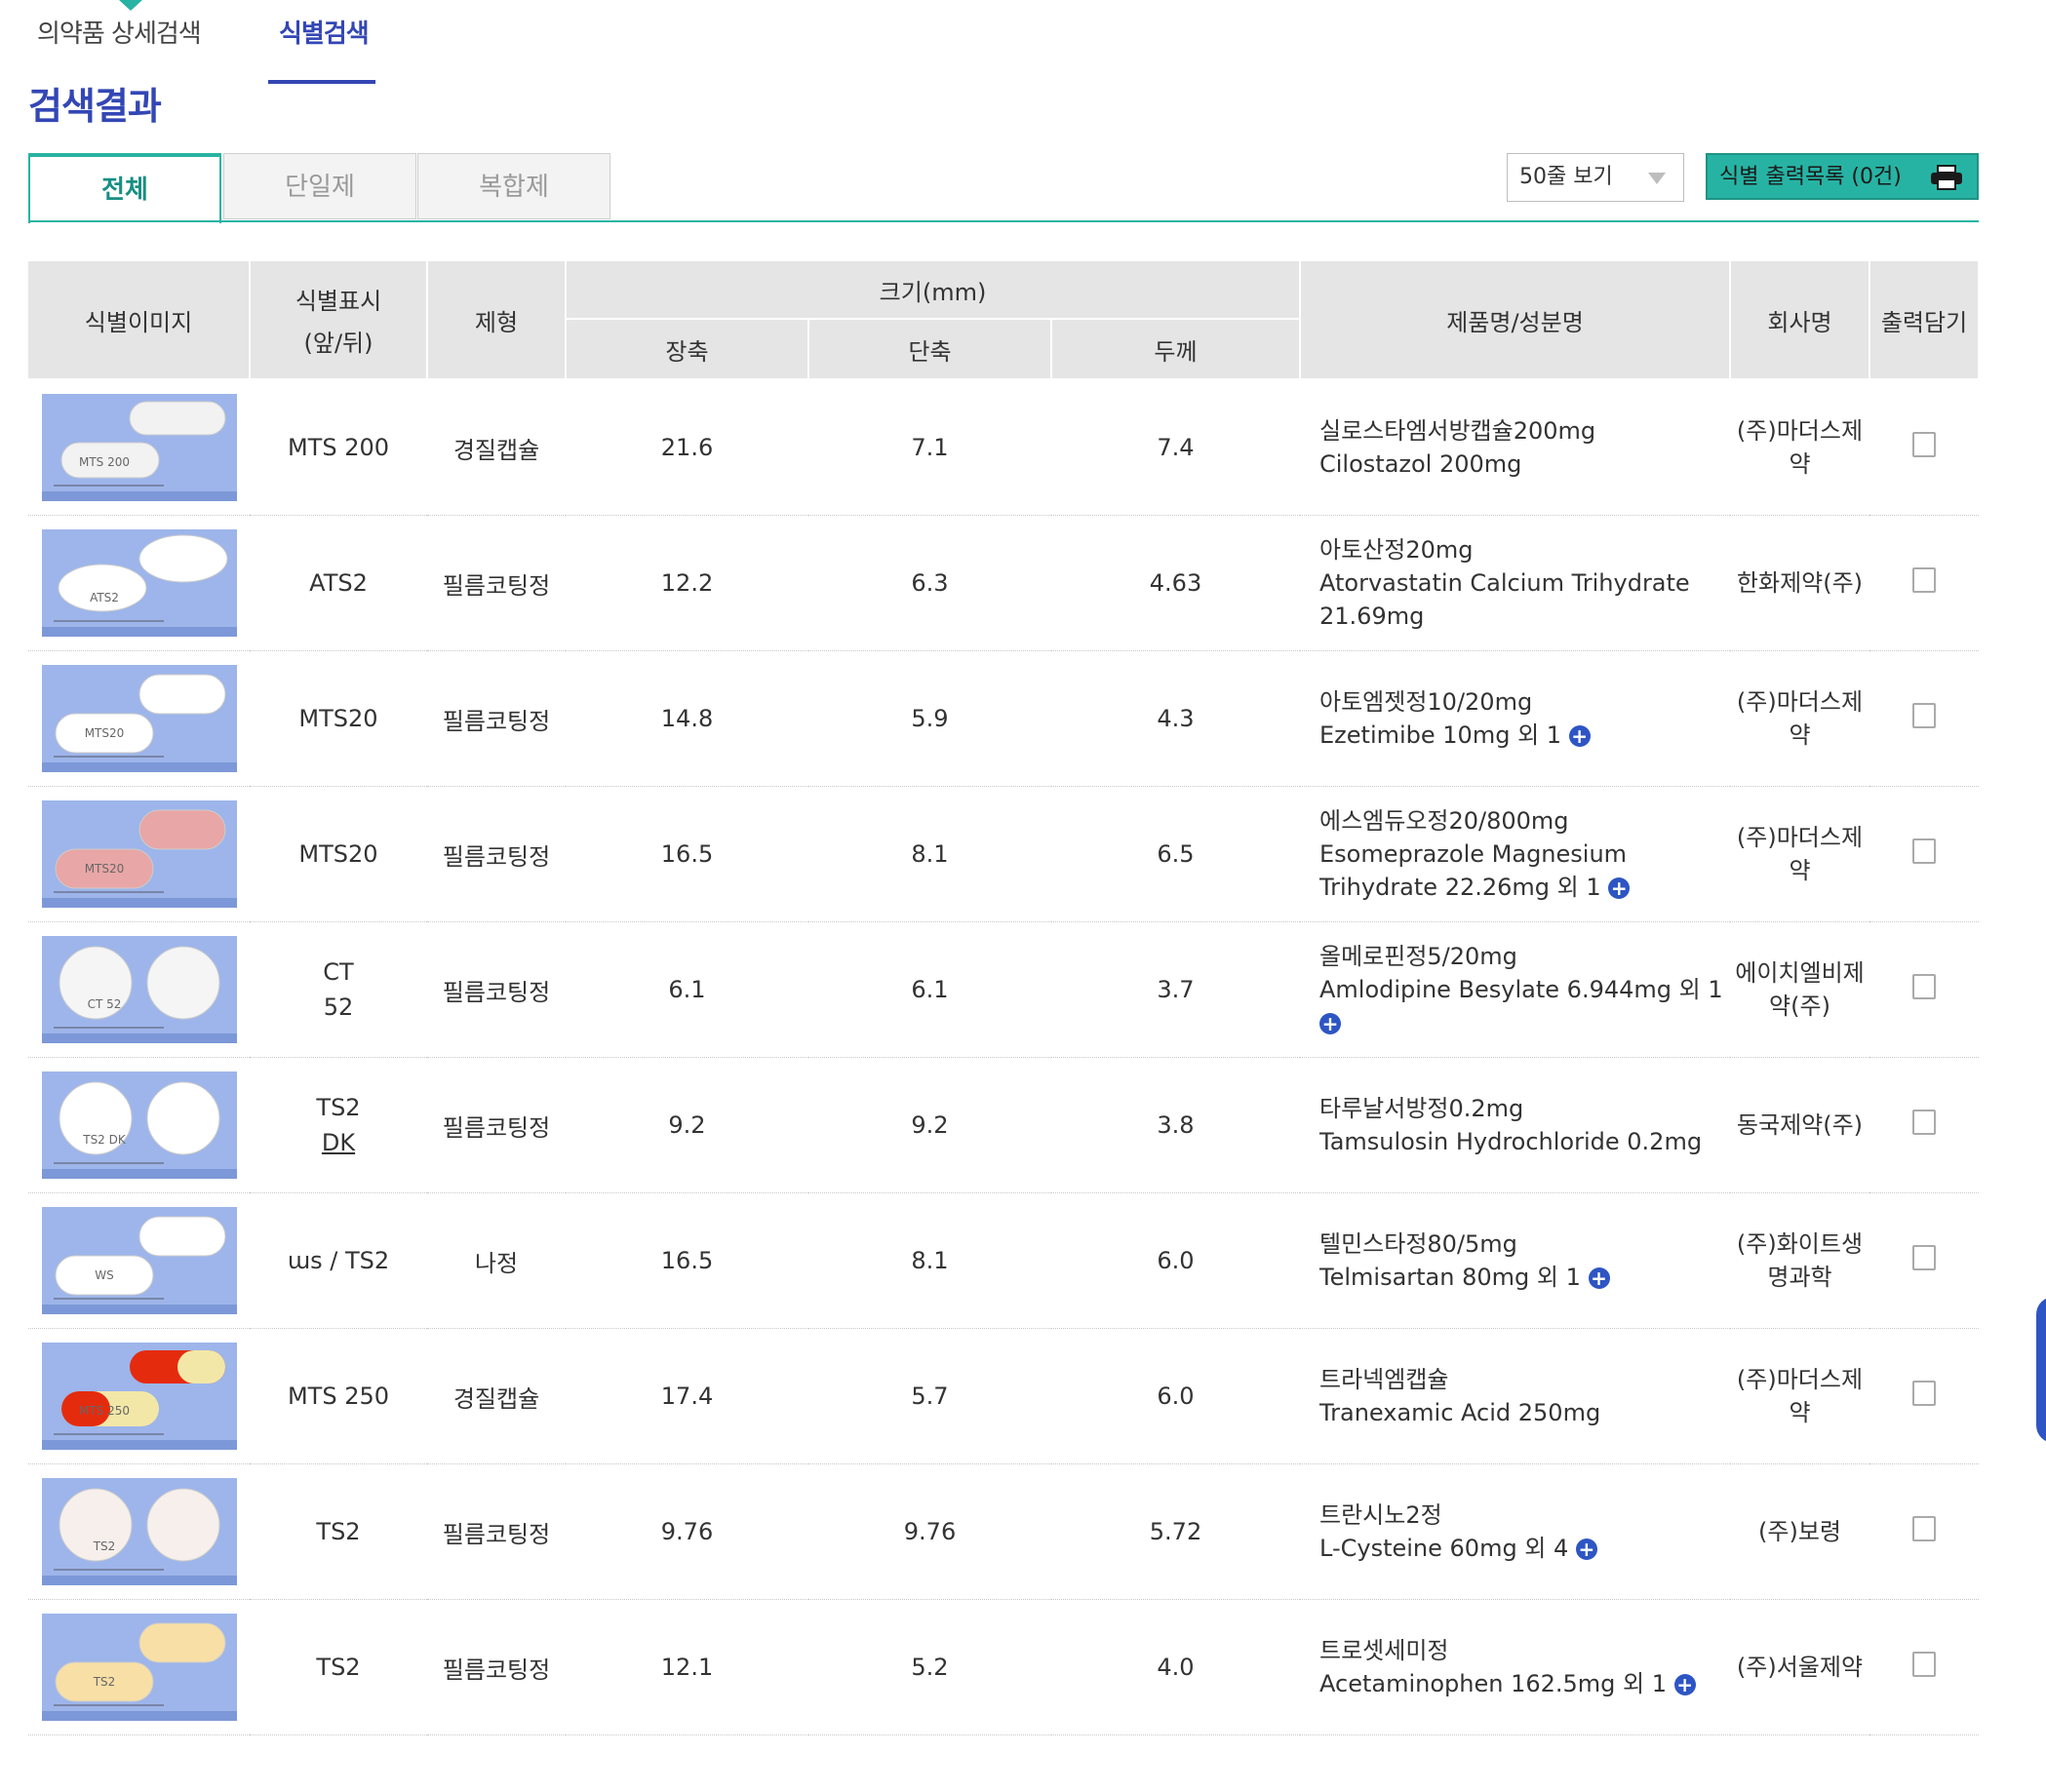 Image resolution: width=2046 pixels, height=1792 pixels. I want to click on long-cell: 12.1, so click(687, 1667).